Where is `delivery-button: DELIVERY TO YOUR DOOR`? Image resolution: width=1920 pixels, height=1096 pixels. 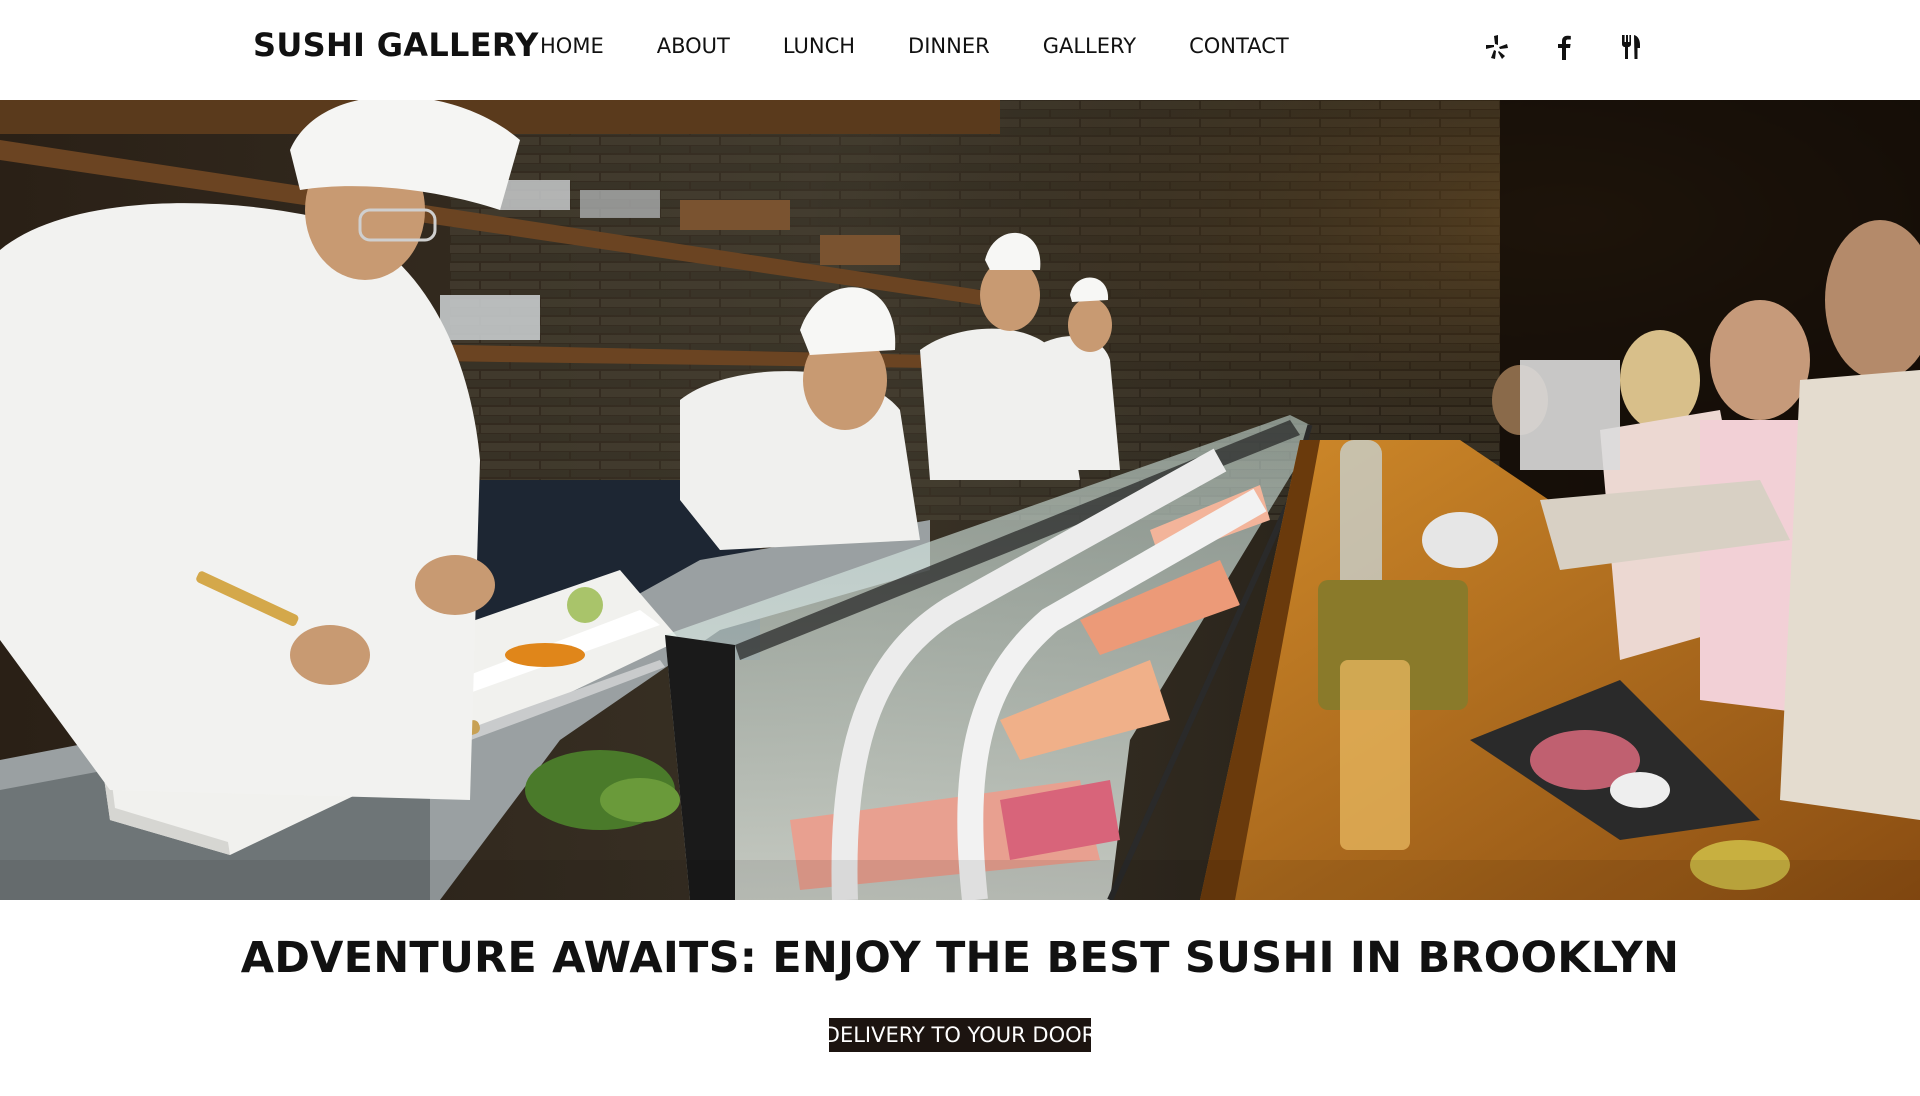
delivery-button: DELIVERY TO YOUR DOOR is located at coordinates (960, 1035).